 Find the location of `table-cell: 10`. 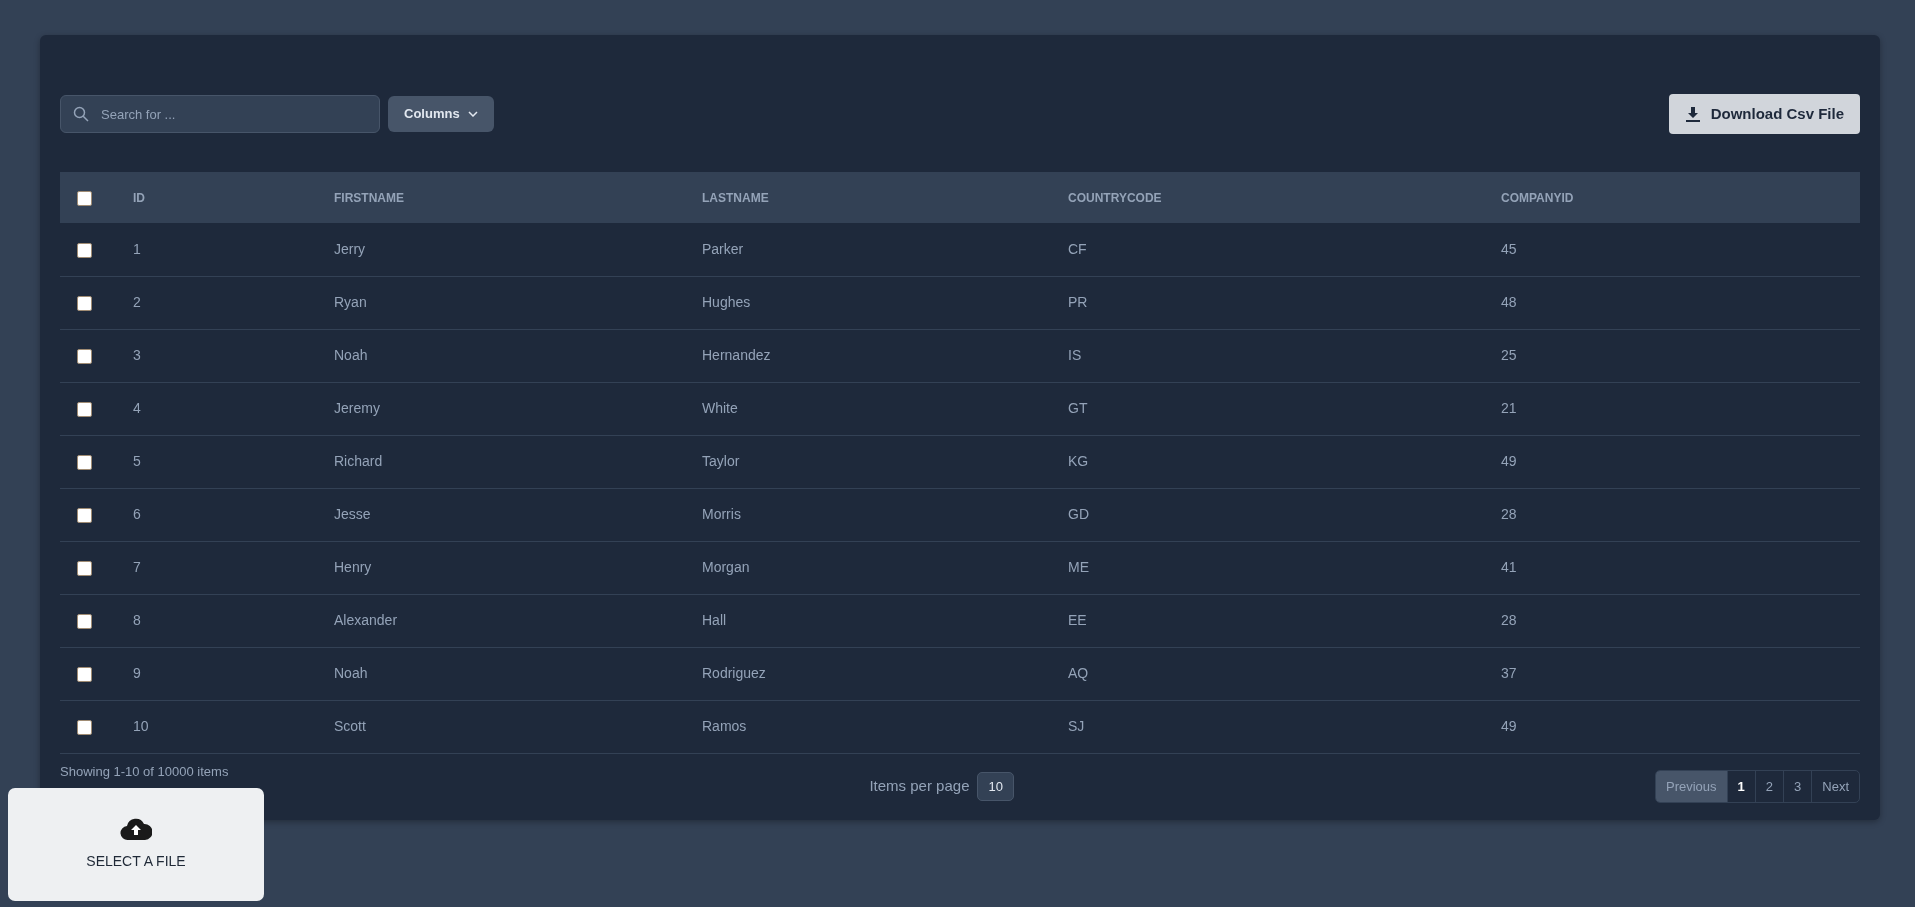

table-cell: 10 is located at coordinates (141, 726).